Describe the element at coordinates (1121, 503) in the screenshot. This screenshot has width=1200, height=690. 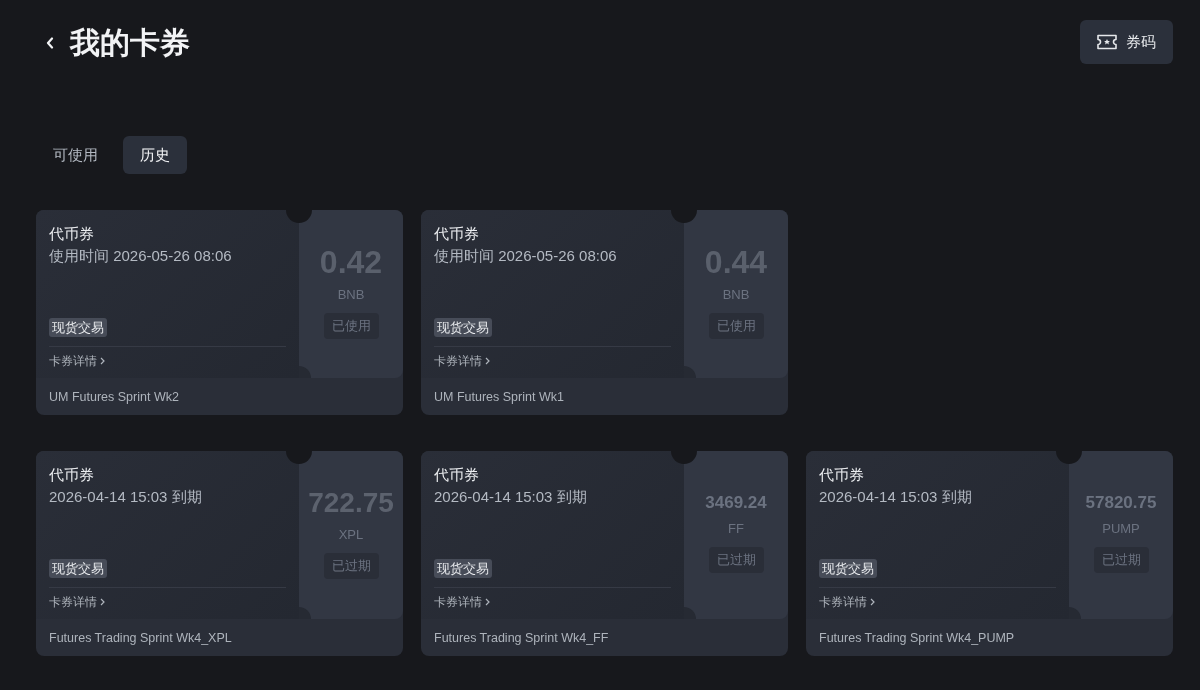
I see `coupon-amount: 57820.75` at that location.